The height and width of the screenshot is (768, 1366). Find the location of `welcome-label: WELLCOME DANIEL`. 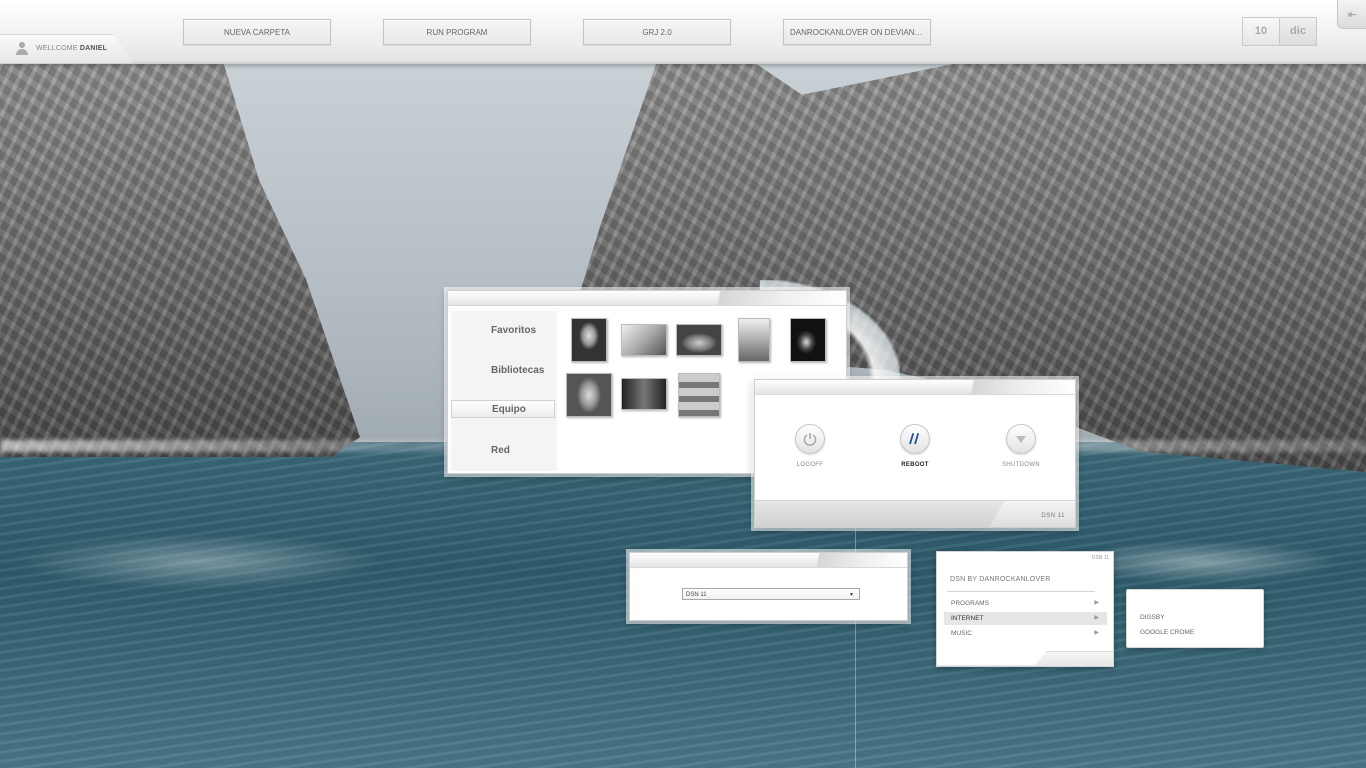

welcome-label: WELLCOME DANIEL is located at coordinates (71, 48).